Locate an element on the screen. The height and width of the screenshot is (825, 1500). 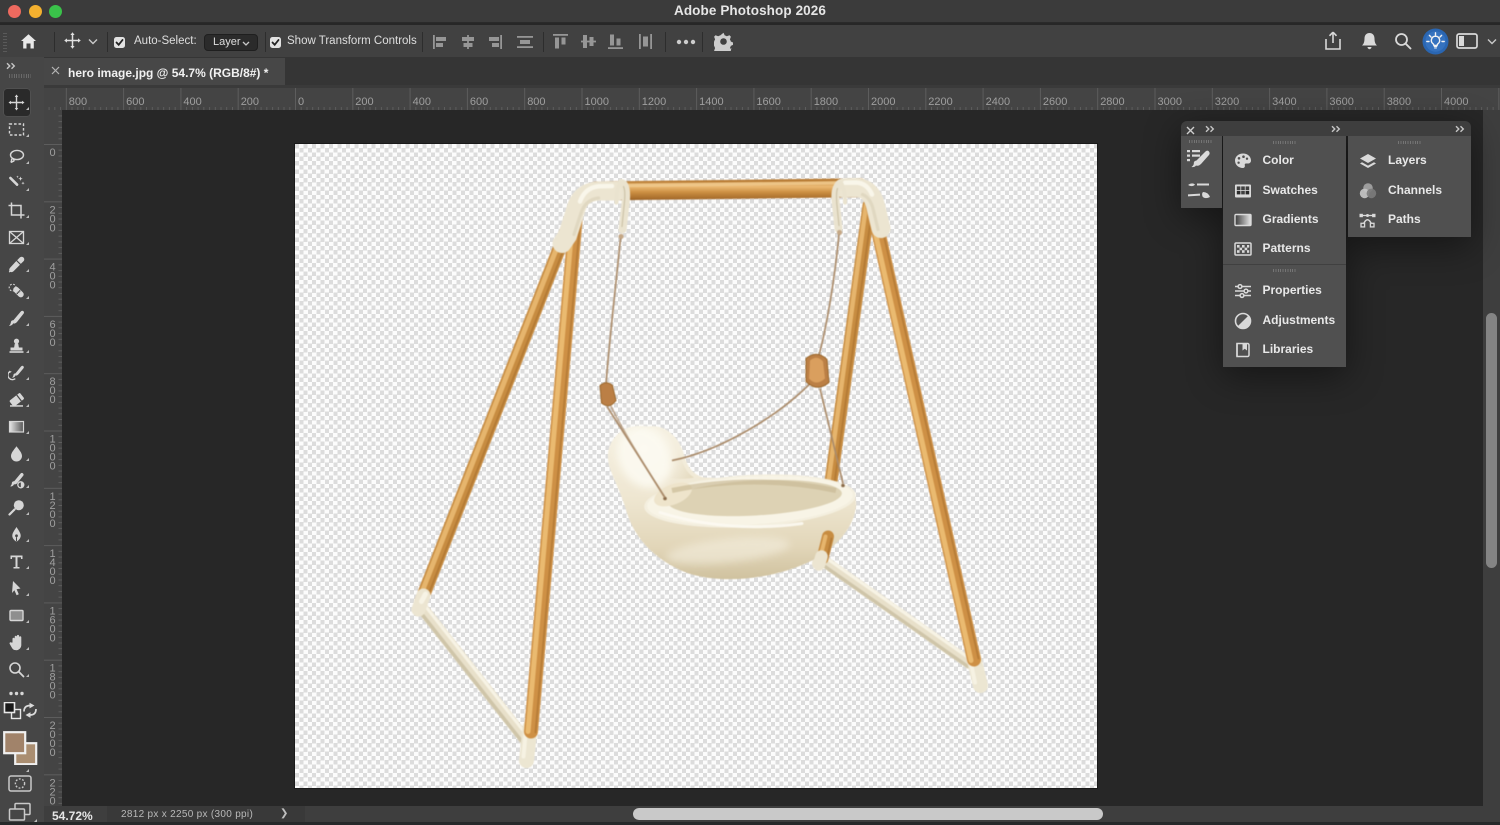
svg-text: 2400 is located at coordinates (998, 102).